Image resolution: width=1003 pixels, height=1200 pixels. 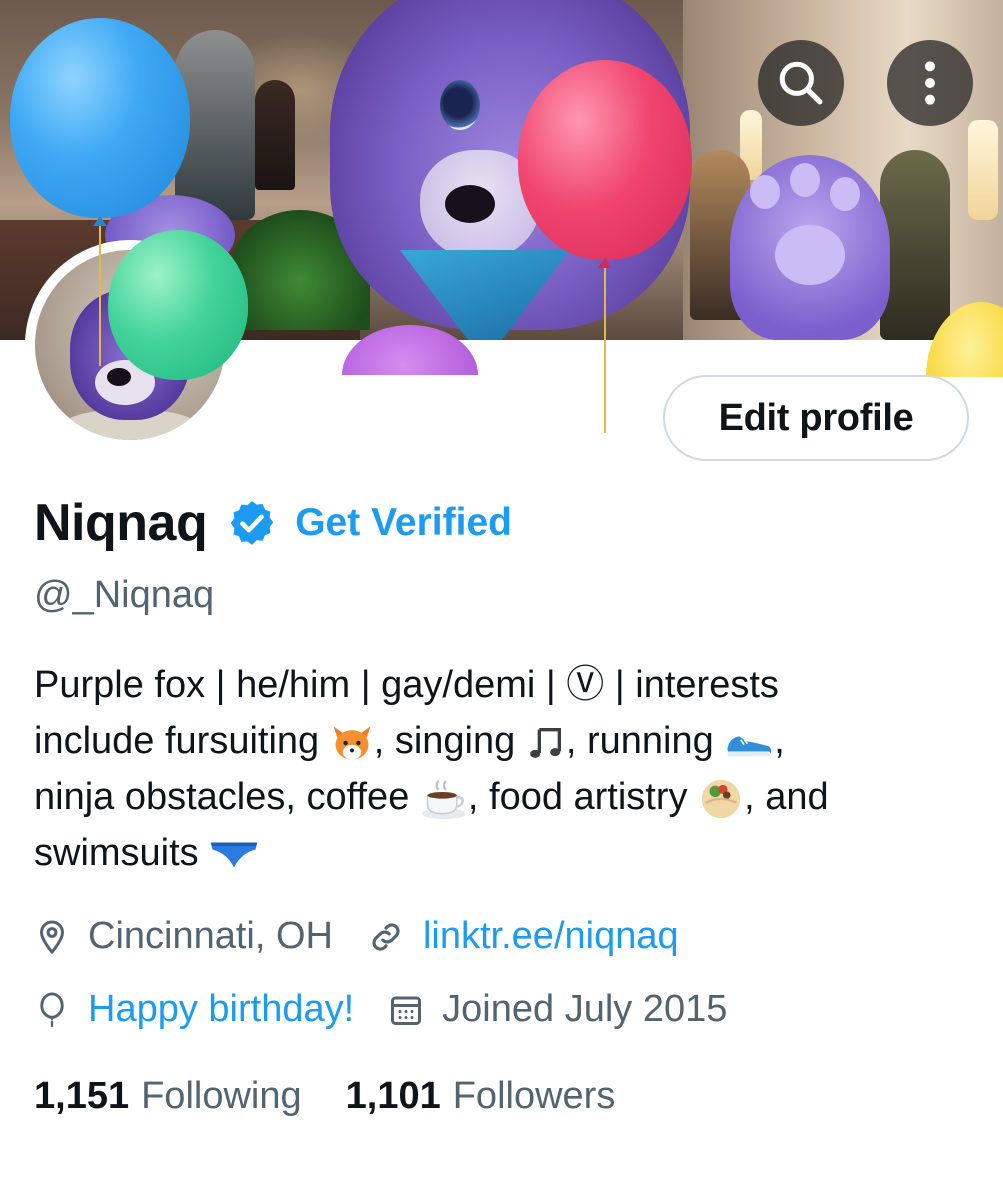 What do you see at coordinates (386, 936) in the screenshot?
I see `link-icon` at bounding box center [386, 936].